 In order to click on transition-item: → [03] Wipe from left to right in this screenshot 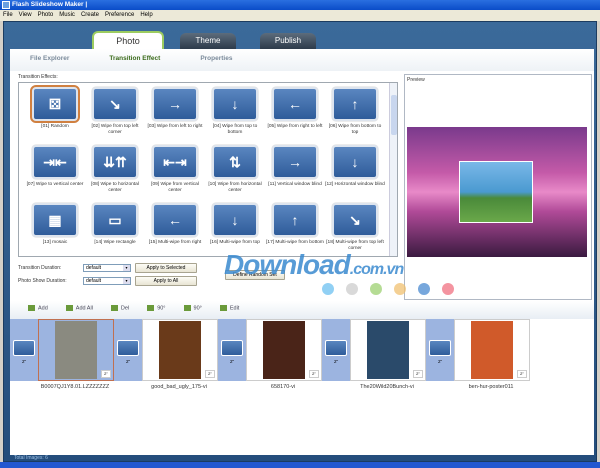, I will do `click(175, 108)`.